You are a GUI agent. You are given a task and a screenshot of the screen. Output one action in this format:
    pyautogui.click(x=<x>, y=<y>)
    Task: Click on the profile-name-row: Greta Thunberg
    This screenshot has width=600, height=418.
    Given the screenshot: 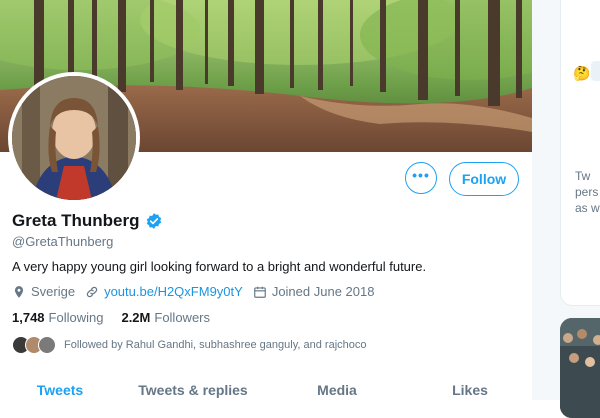 What is the action you would take?
    pyautogui.click(x=87, y=221)
    